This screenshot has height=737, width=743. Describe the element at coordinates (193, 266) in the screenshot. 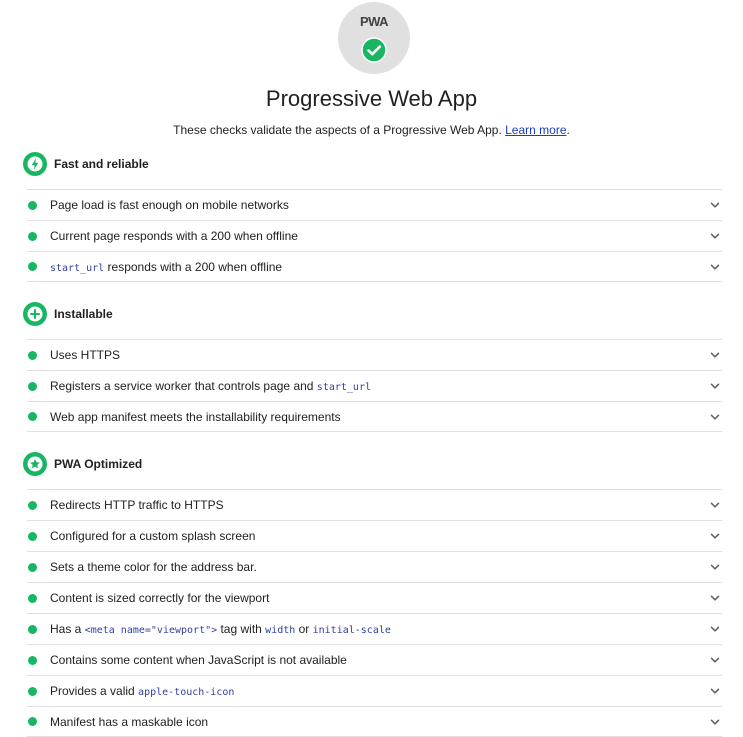

I see `audit-text: responds with a 200 when offline` at that location.